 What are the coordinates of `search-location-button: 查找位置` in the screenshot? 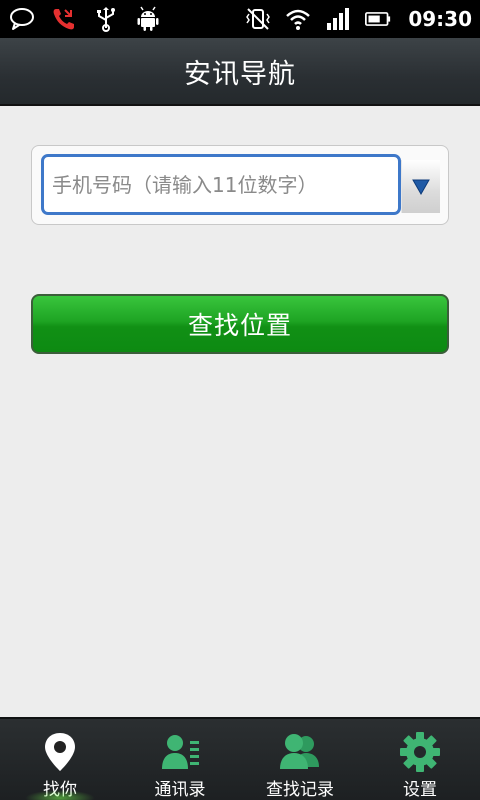 It's located at (240, 324).